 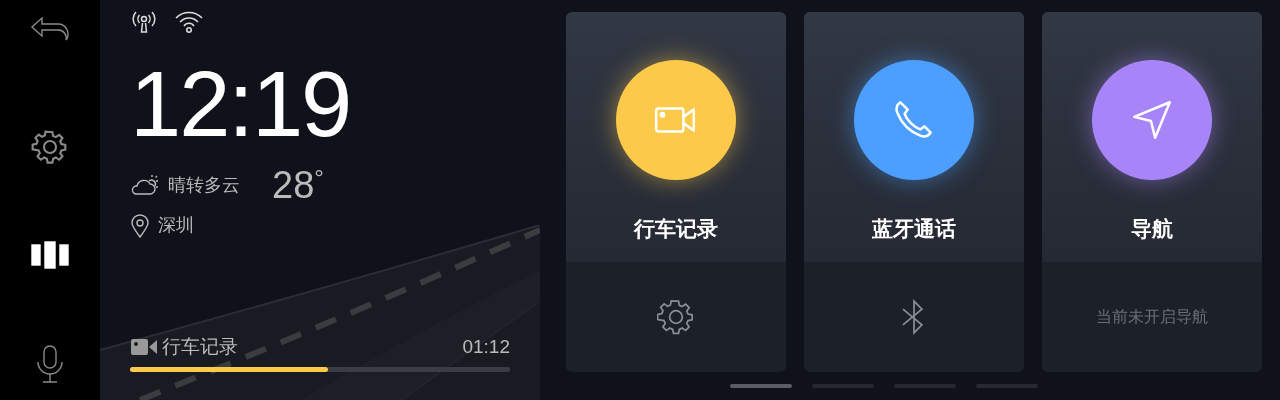 I want to click on temperature: 28, so click(x=293, y=185).